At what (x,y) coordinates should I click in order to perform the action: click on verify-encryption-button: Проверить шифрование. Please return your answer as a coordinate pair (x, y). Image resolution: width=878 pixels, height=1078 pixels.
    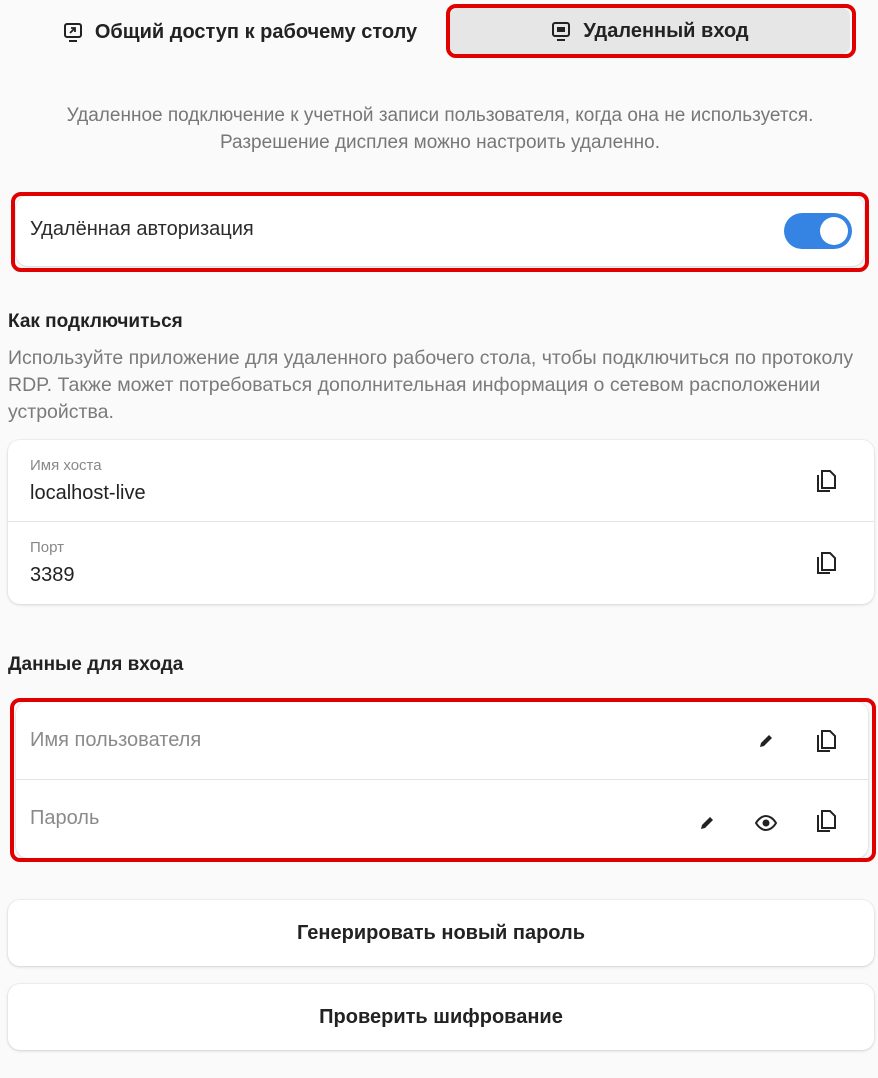
    Looking at the image, I should click on (441, 1017).